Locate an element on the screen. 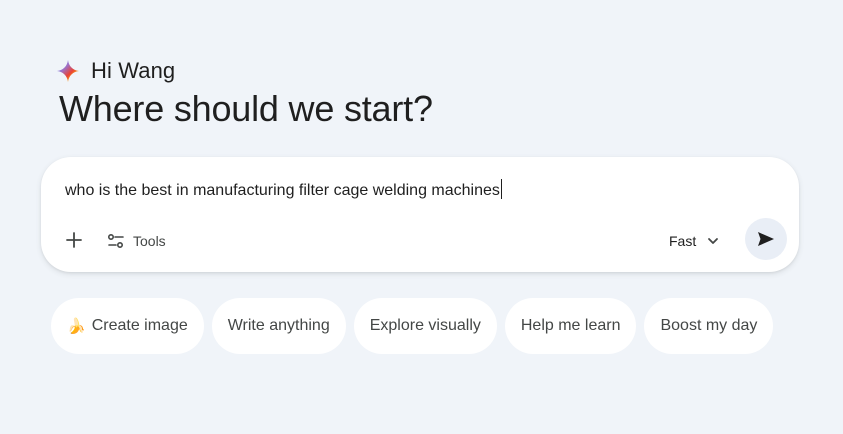  banana-icon: 🍌 is located at coordinates (76, 326).